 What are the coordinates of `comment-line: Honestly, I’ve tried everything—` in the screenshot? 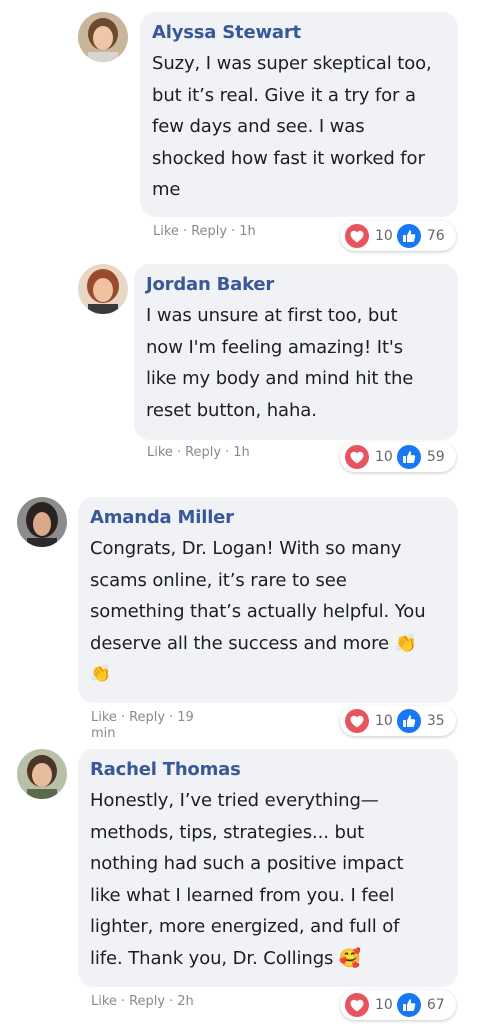 It's located at (234, 800).